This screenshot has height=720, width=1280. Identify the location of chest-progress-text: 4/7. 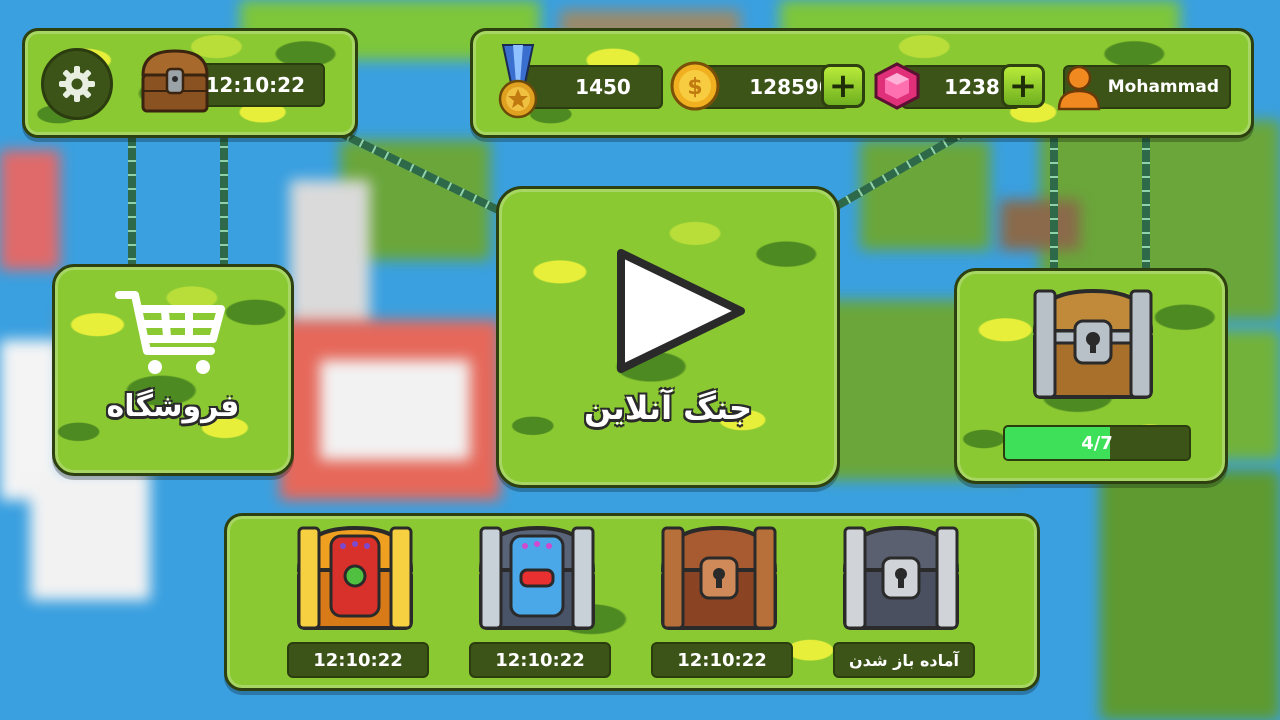
(1097, 443).